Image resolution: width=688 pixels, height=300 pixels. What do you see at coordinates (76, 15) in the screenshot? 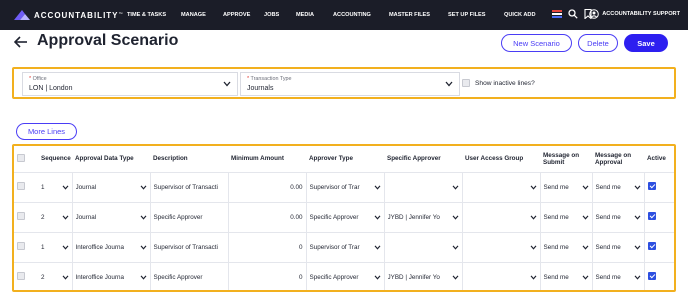
I see `brand-name: ACCOUNTABILITY` at bounding box center [76, 15].